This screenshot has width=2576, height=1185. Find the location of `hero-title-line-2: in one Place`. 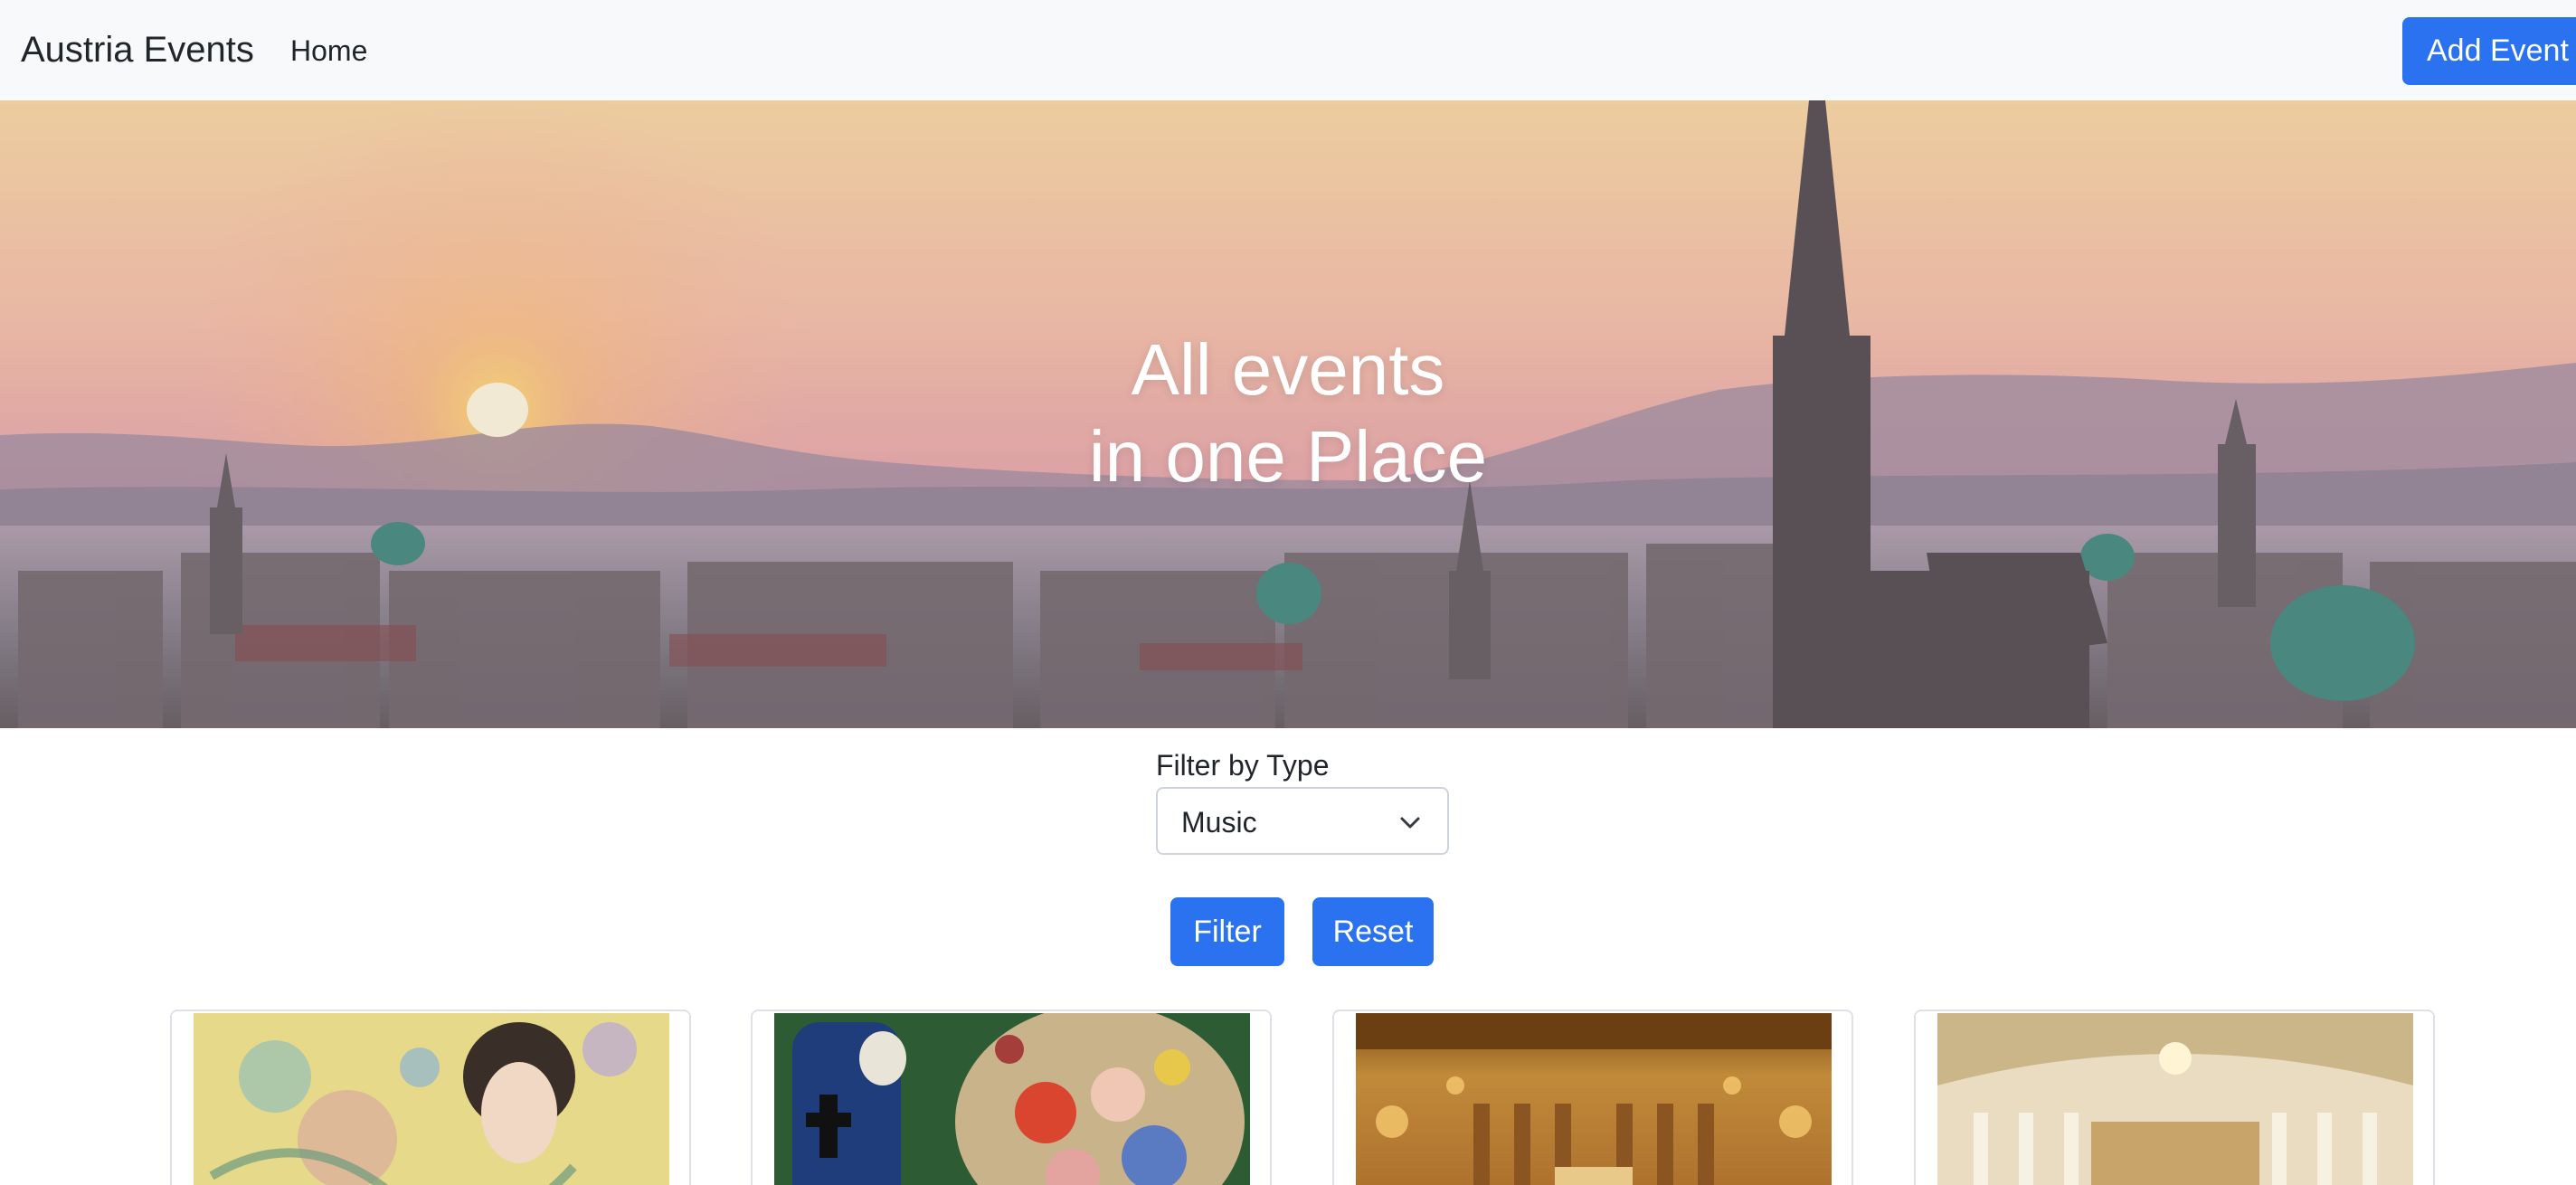

hero-title-line-2: in one Place is located at coordinates (1288, 457).